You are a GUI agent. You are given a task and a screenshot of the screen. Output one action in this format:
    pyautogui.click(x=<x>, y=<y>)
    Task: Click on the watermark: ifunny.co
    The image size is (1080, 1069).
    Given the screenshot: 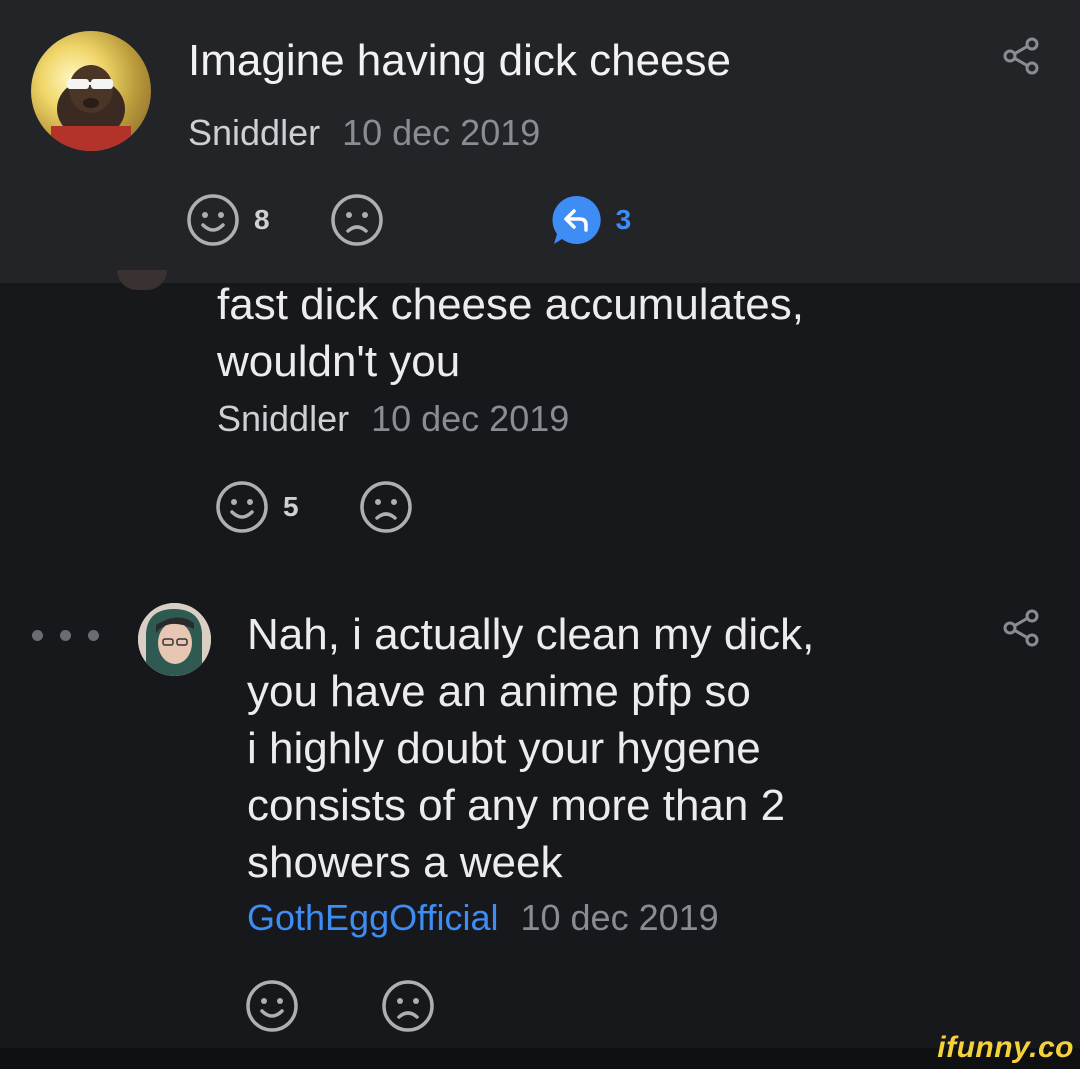 What is the action you would take?
    pyautogui.click(x=1005, y=1047)
    